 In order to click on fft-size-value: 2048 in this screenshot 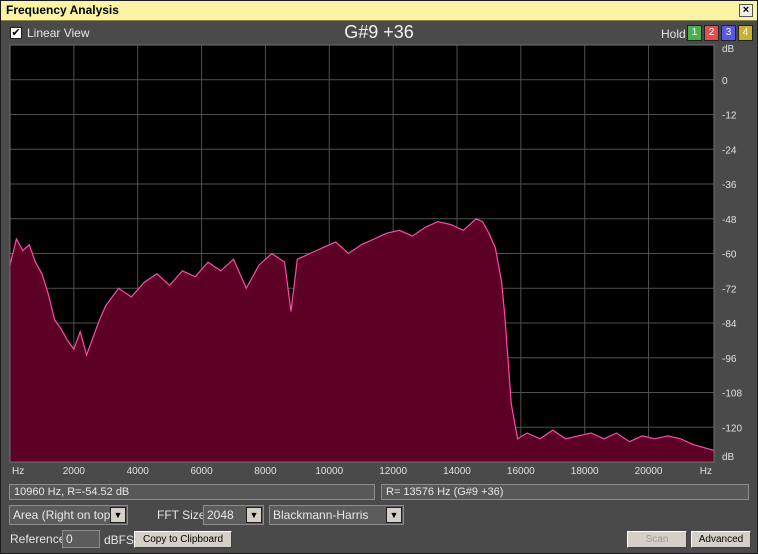, I will do `click(220, 515)`.